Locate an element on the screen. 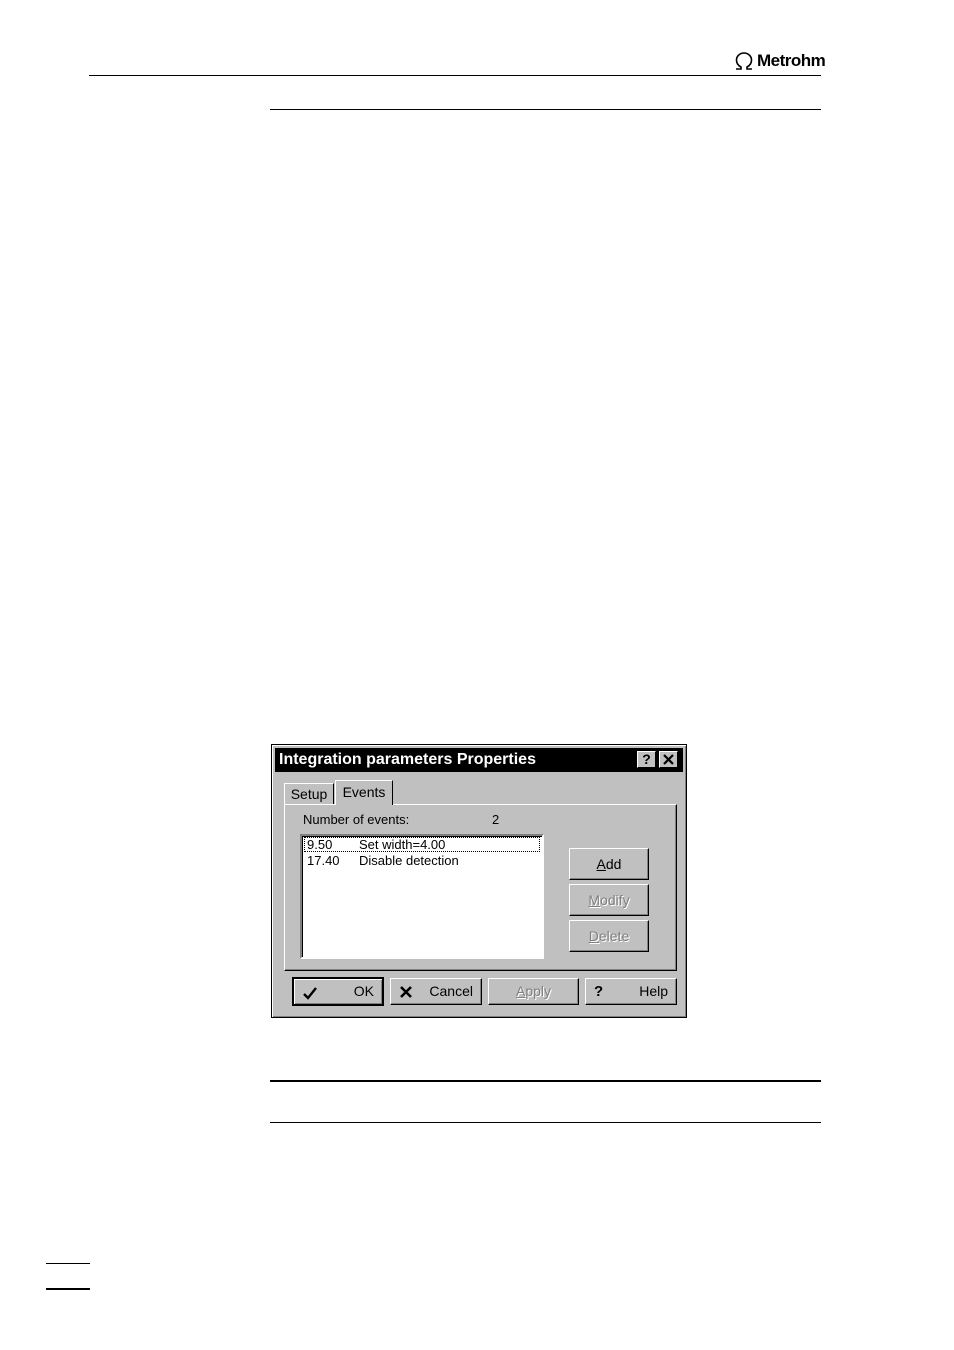  close-button is located at coordinates (668, 759).